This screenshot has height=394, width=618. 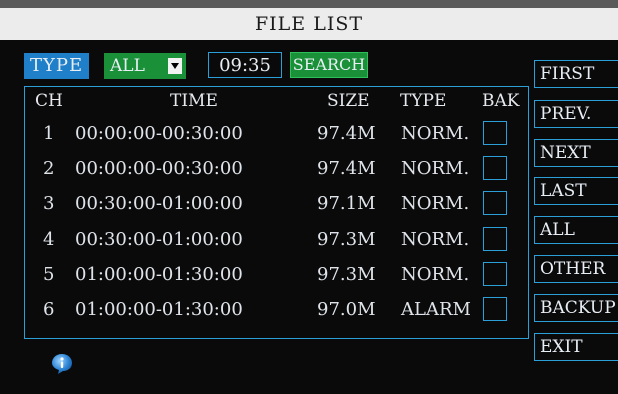 What do you see at coordinates (346, 309) in the screenshot?
I see `row-size: 97.0M` at bounding box center [346, 309].